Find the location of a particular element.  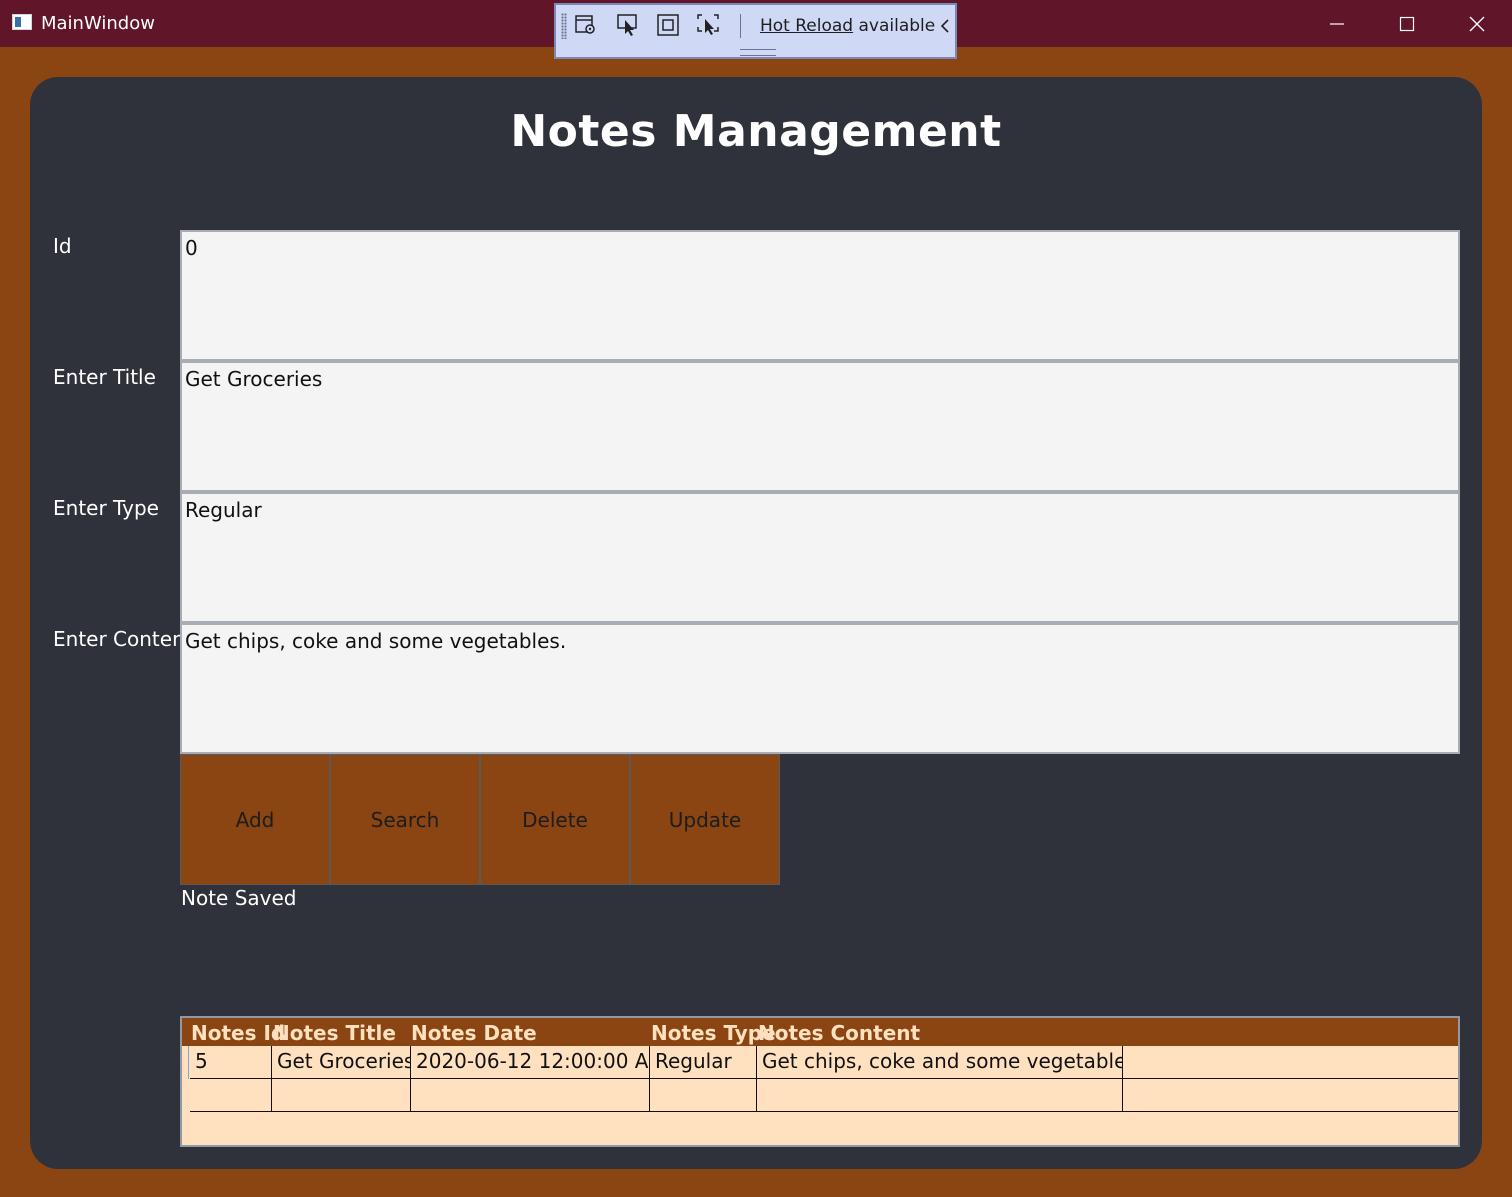

toolbar-resize-handle is located at coordinates (758, 52).